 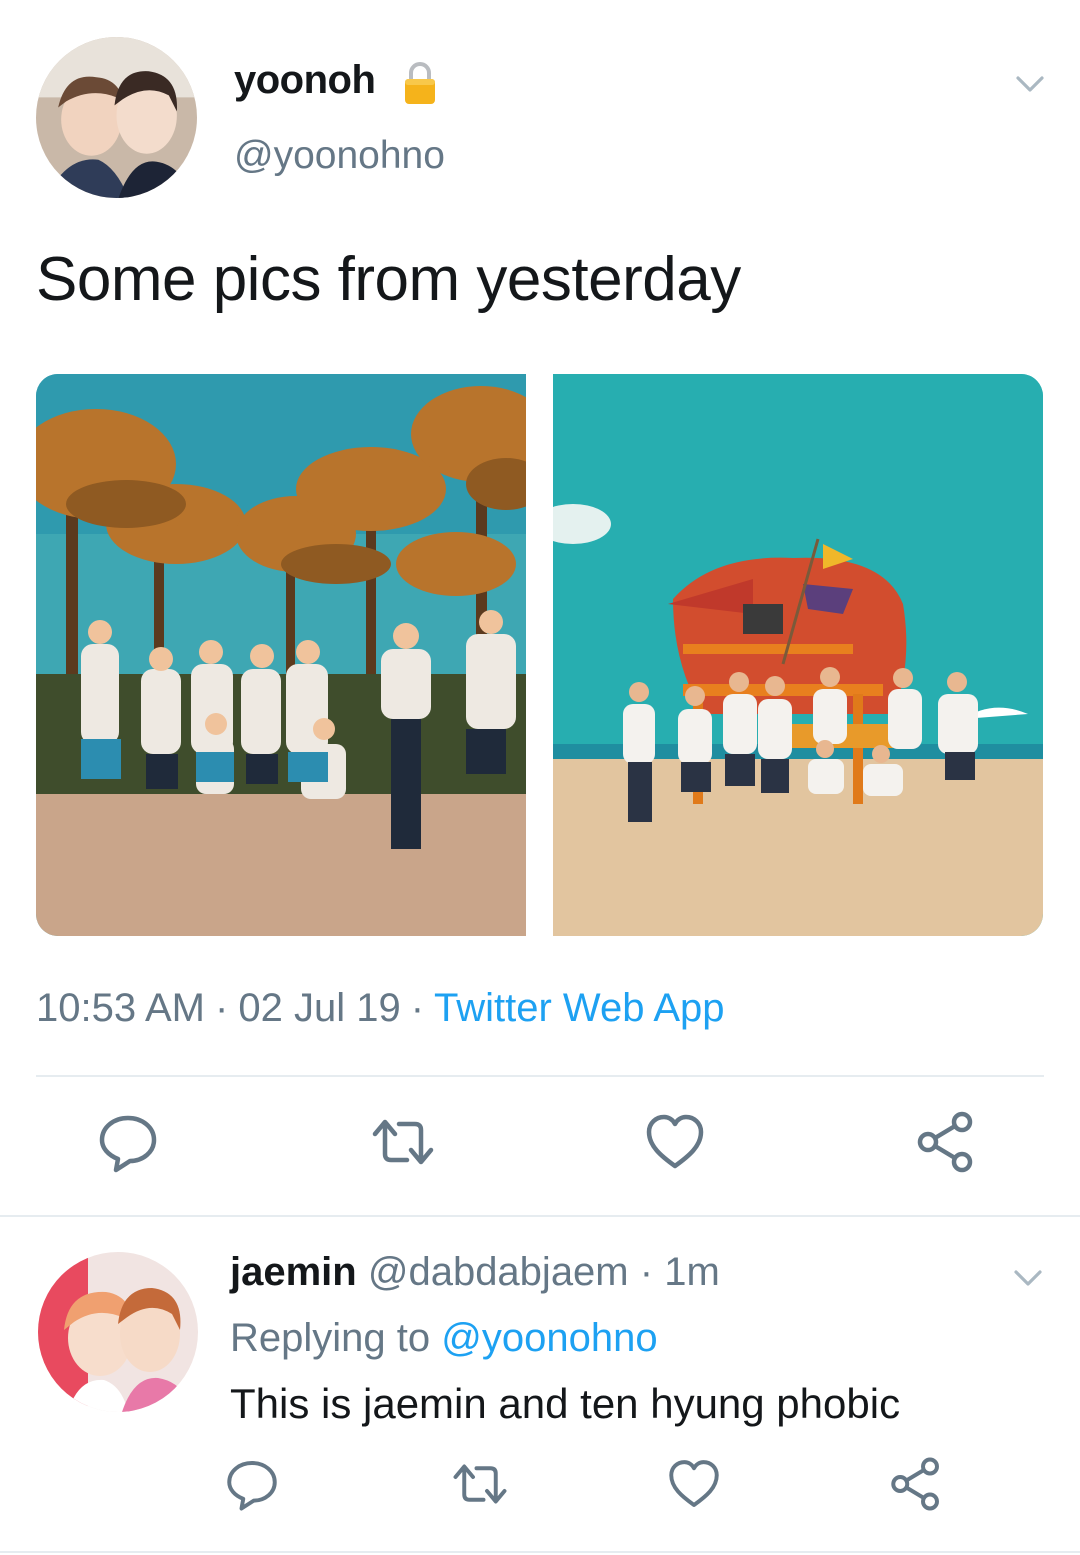 I want to click on author-avatar, so click(x=116, y=117).